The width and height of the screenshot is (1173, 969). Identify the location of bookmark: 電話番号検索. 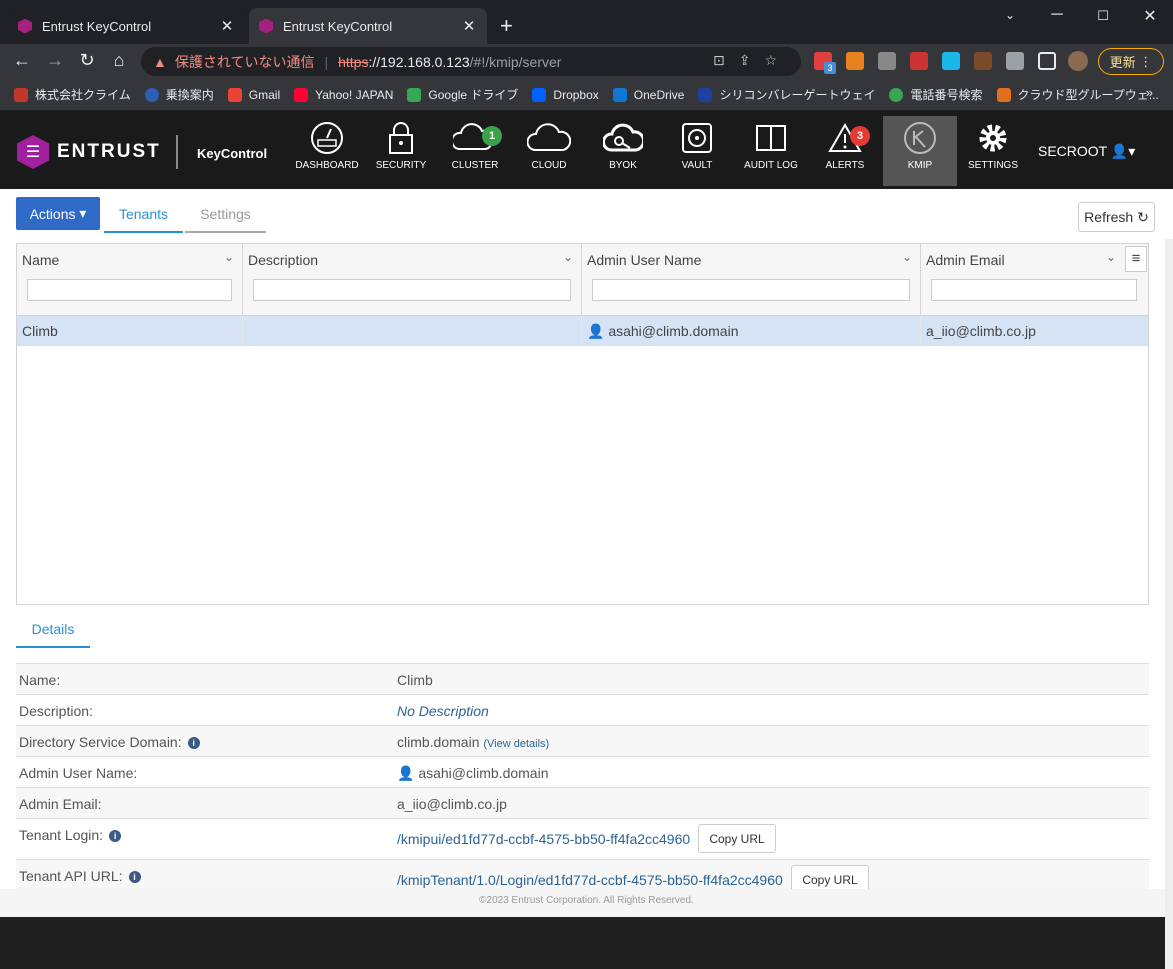
(936, 94).